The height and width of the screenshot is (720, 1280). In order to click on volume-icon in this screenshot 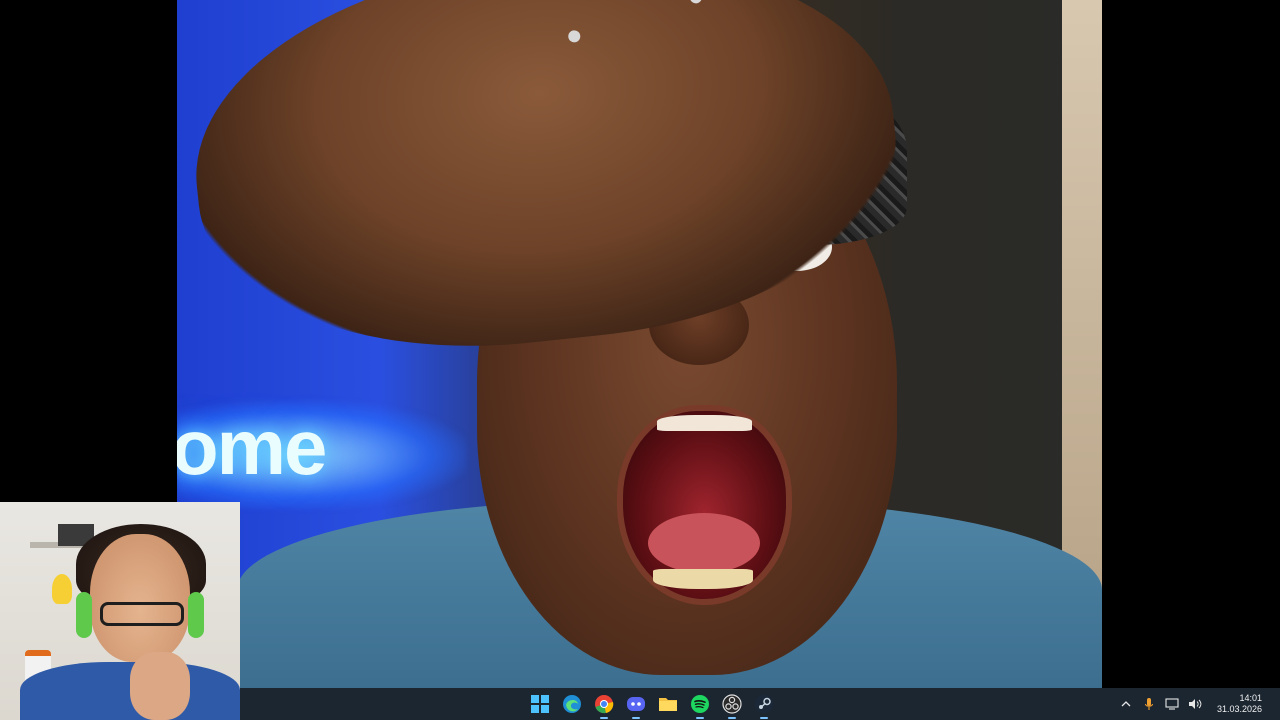, I will do `click(1195, 704)`.